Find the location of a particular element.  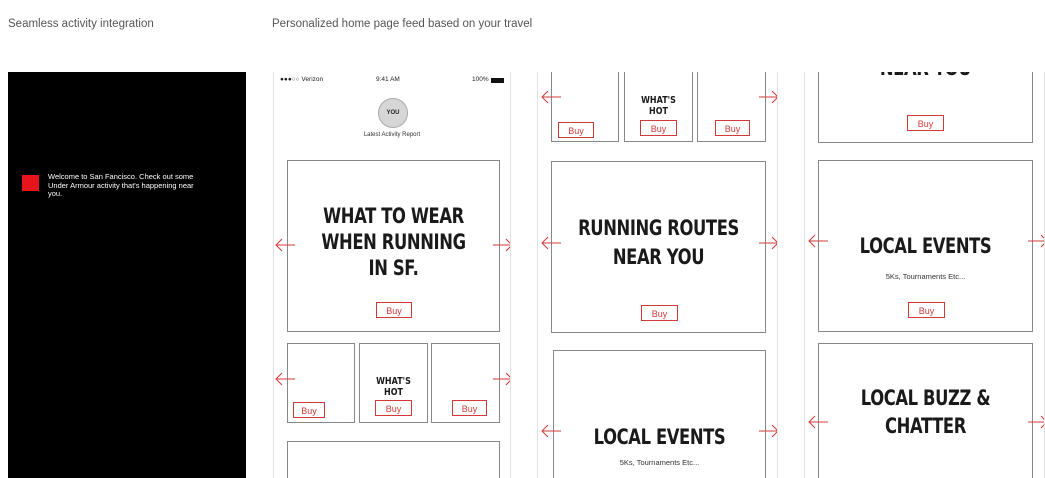

card-title-line: WHAT TO WEAR is located at coordinates (393, 216).